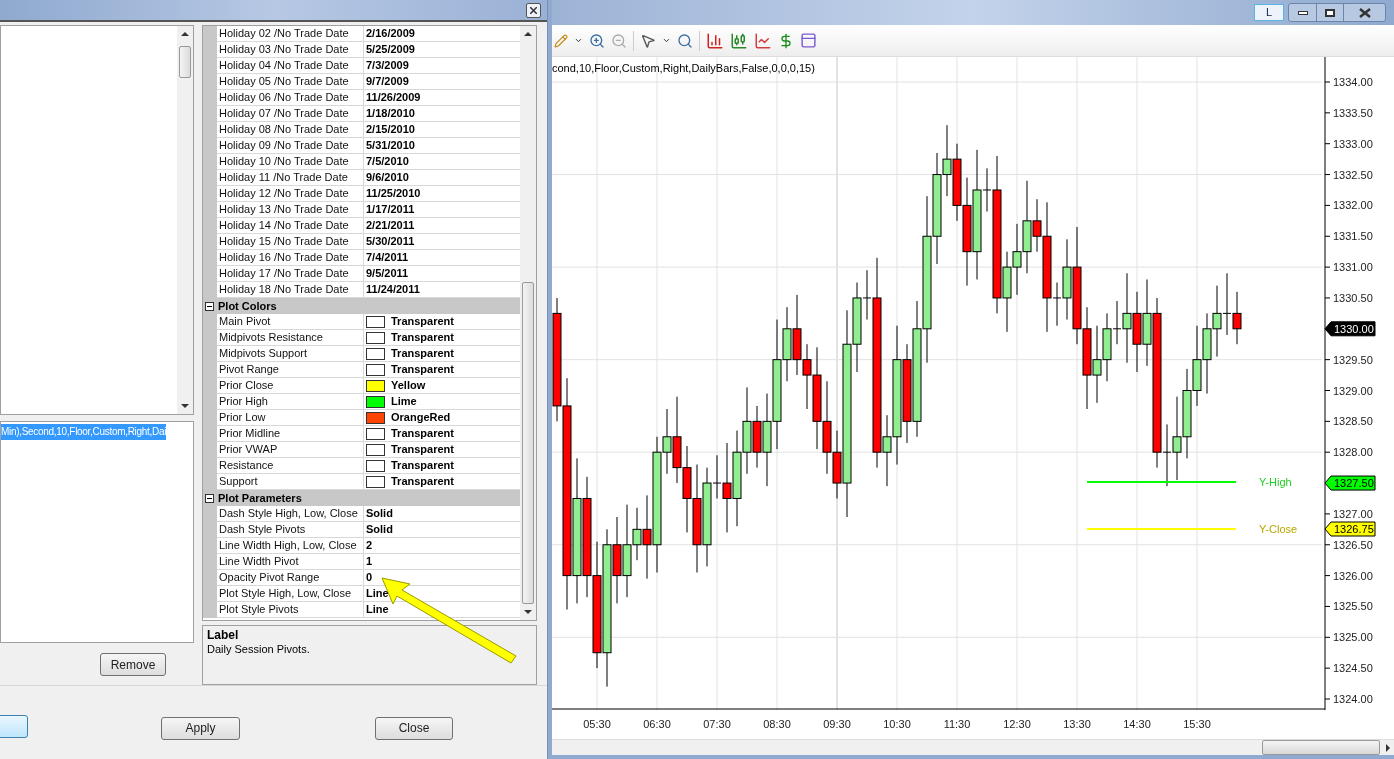 The width and height of the screenshot is (1394, 759). I want to click on line-chart-icon, so click(763, 40).